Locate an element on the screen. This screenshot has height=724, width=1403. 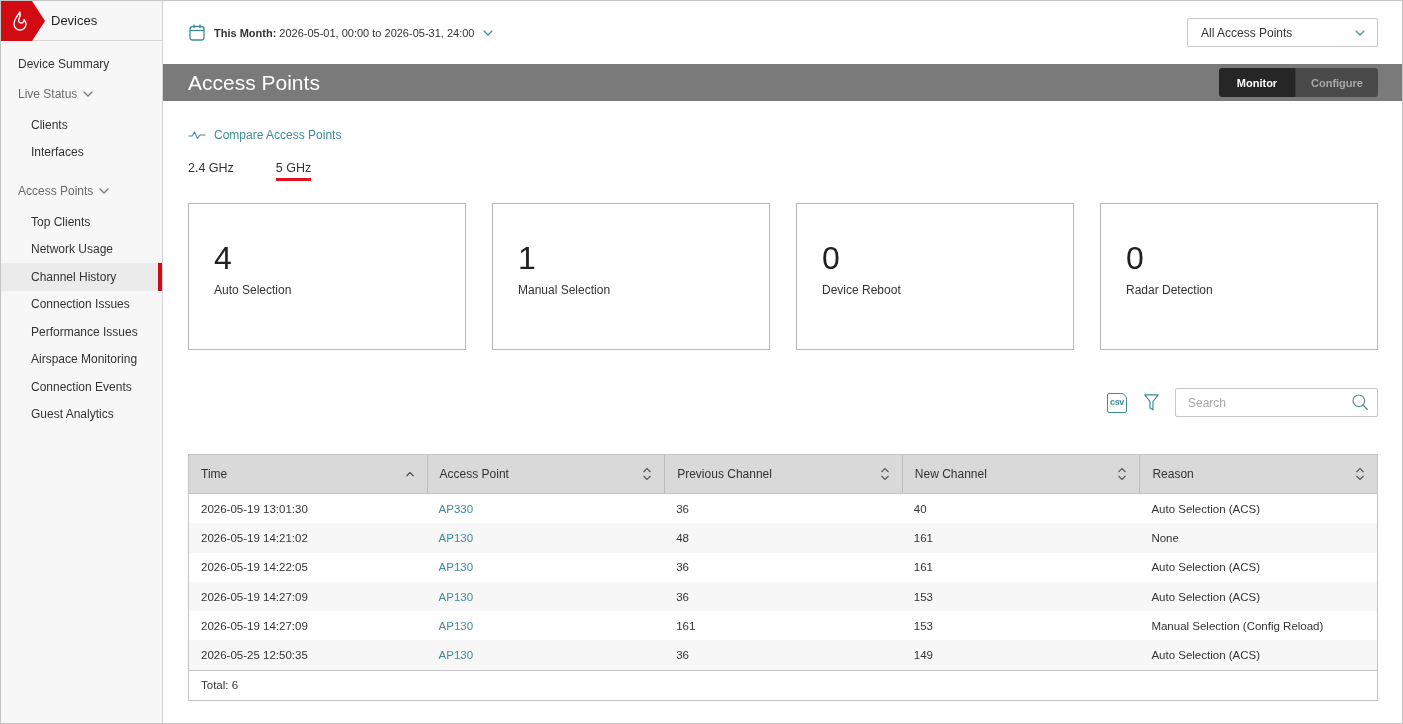
stat-label: Radar Detection is located at coordinates (1169, 290).